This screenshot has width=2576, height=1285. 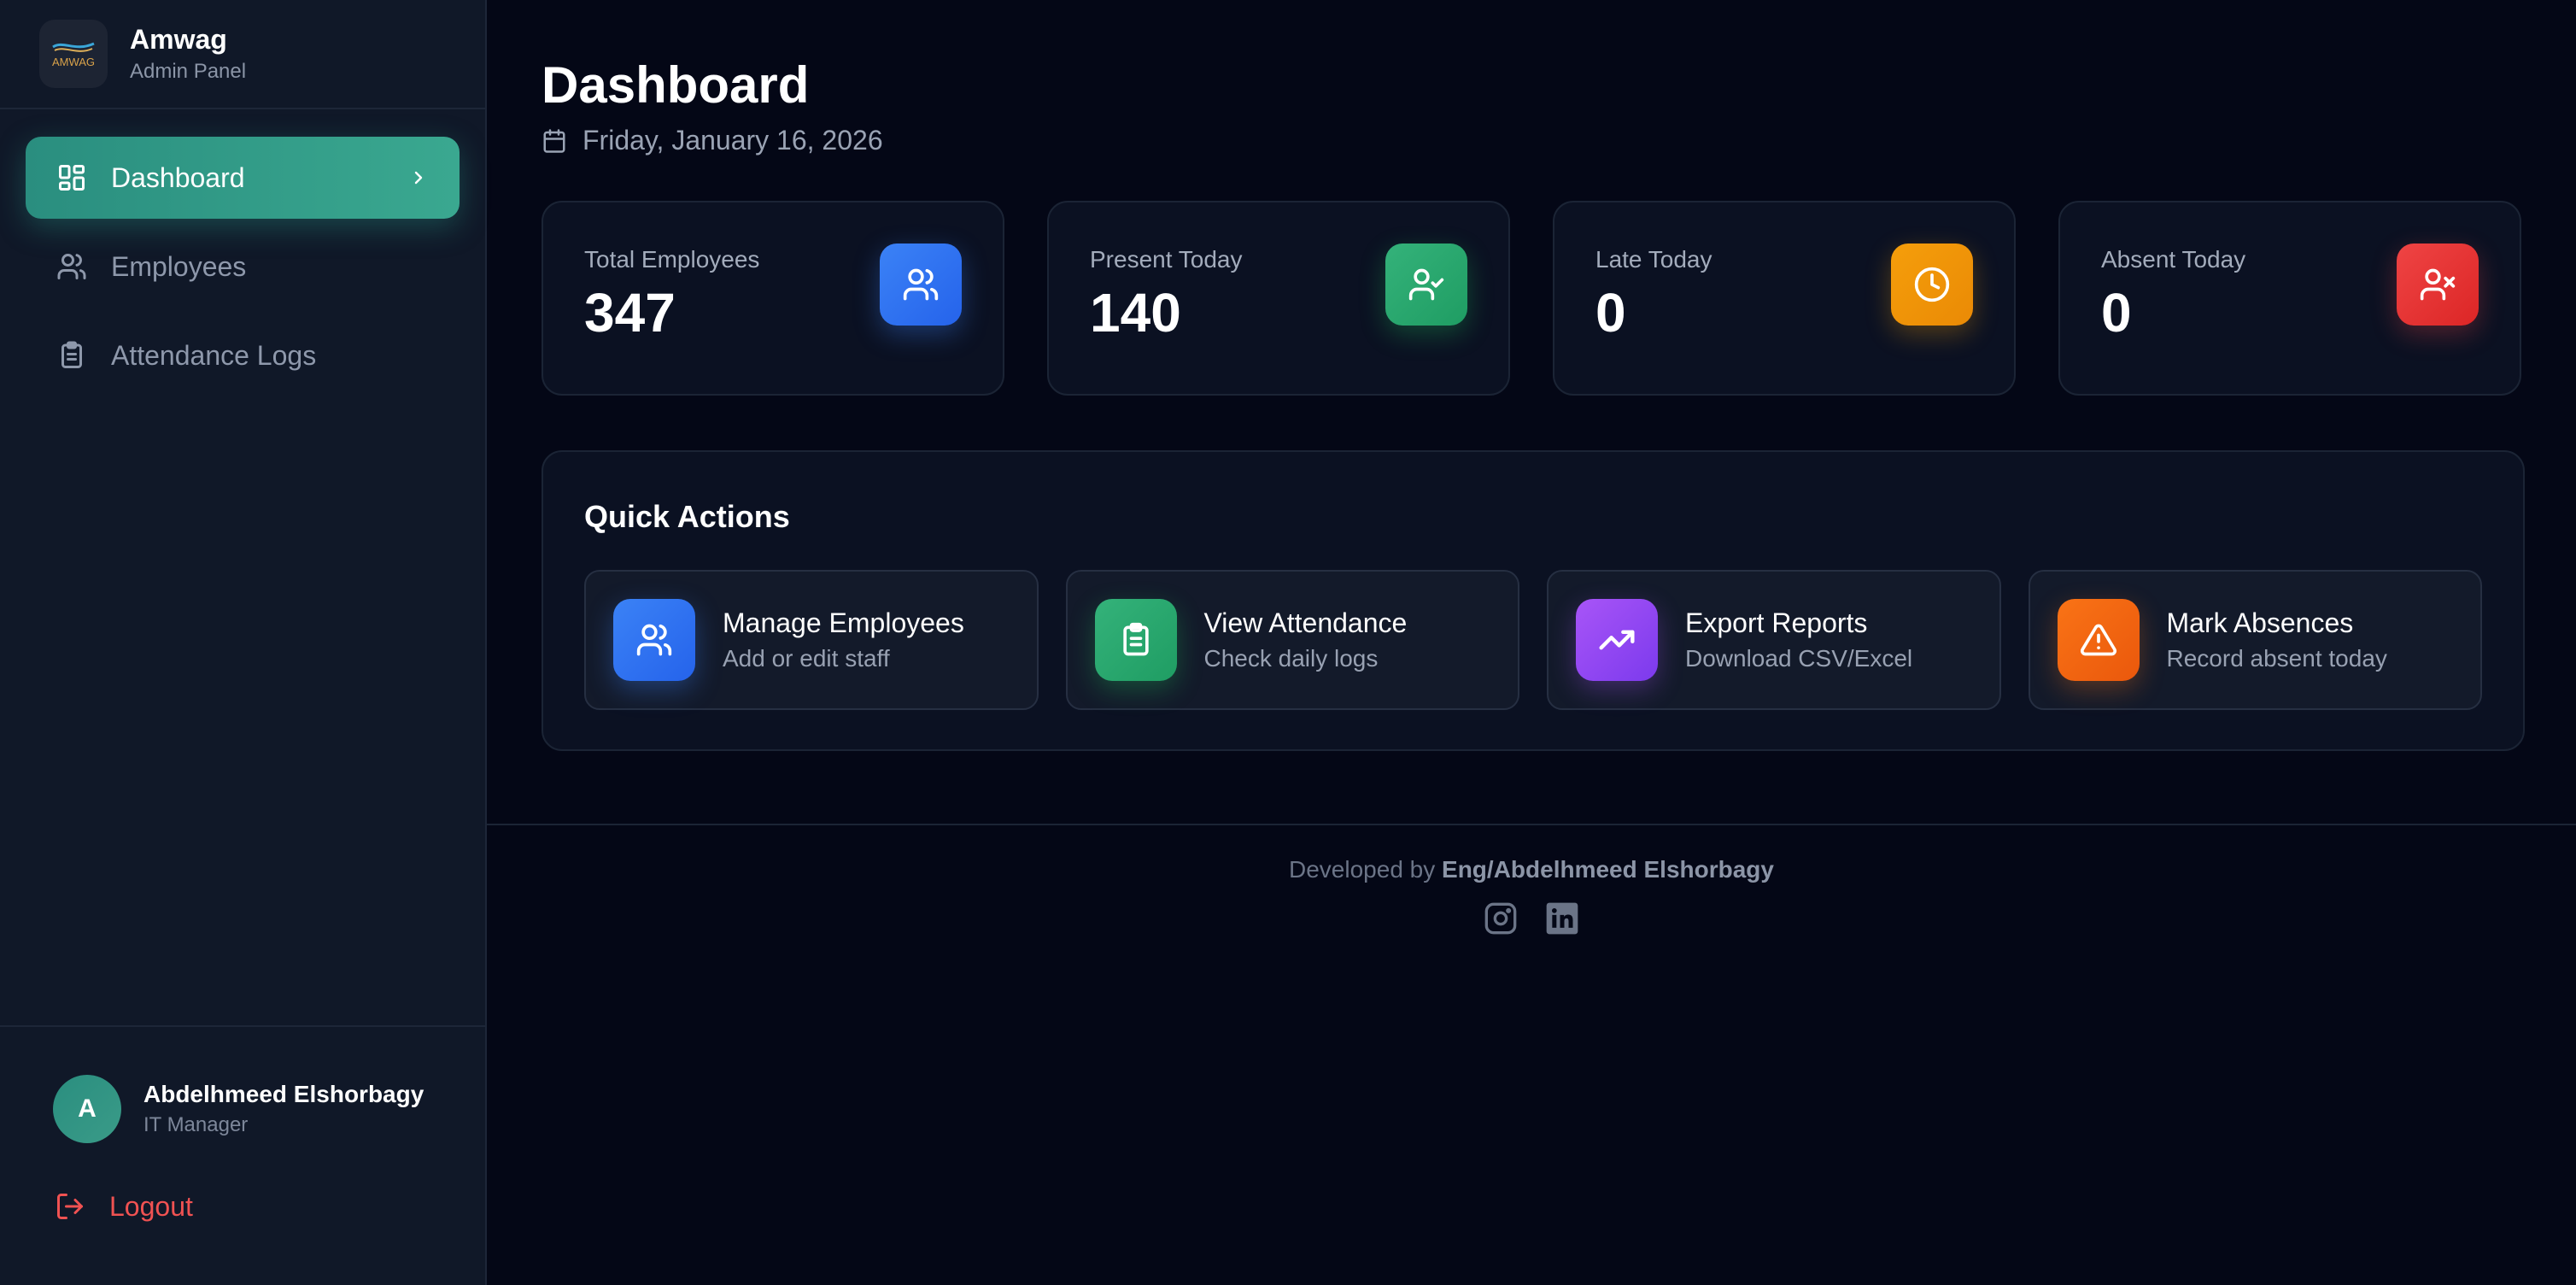 I want to click on footer-credit: Developed by Eng/Abdelhmeed Elshorbagy, so click(x=1531, y=869).